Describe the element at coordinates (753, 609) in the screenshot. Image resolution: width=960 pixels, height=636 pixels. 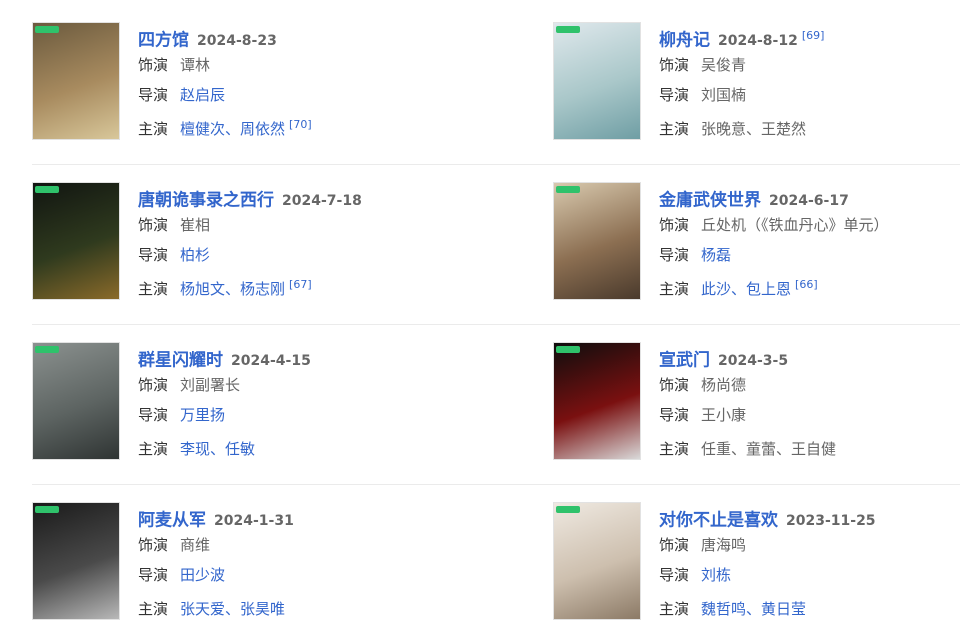
I see `cast-value: 魏哲鸣、黄日莹` at that location.